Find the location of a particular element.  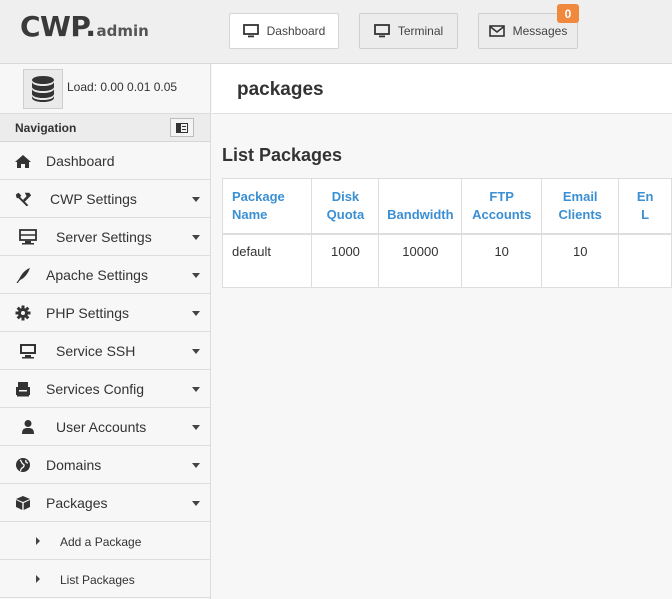

sidebar-item-php-settings: PHP Settings is located at coordinates (105, 313).